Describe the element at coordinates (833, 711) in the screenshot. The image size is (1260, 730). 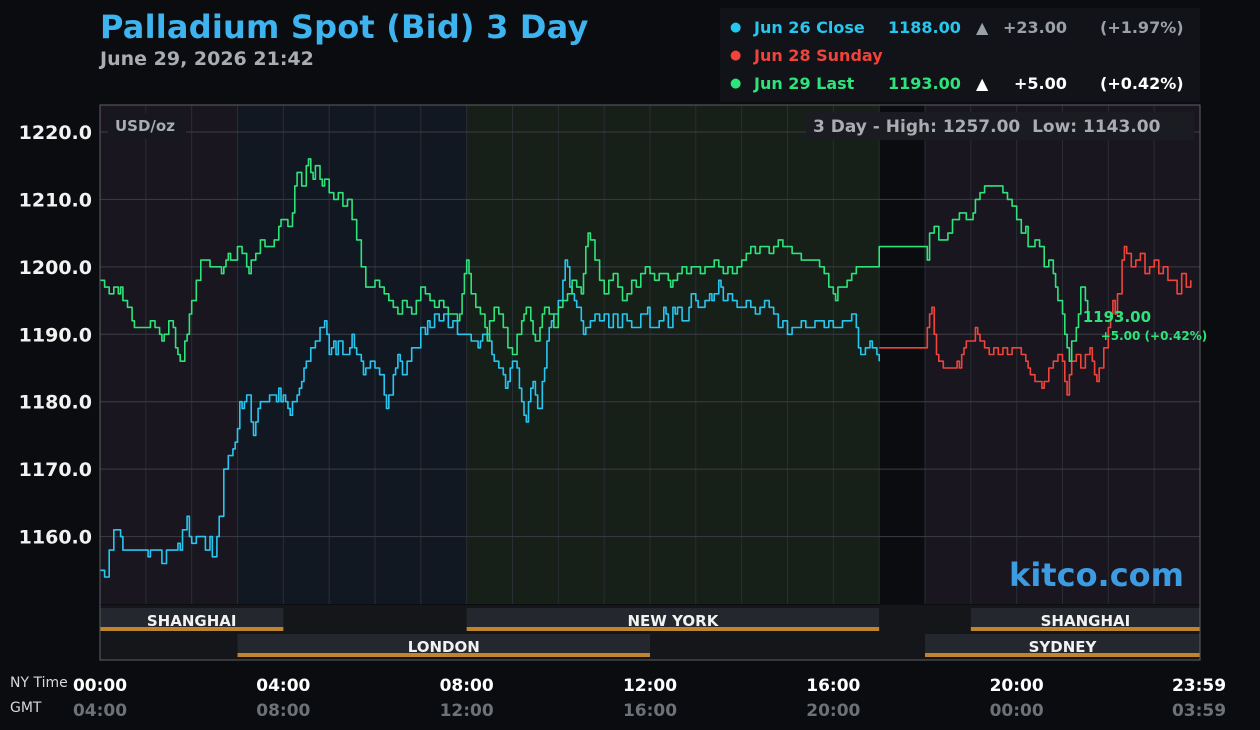
I see `gmt-tick: 20:00` at that location.